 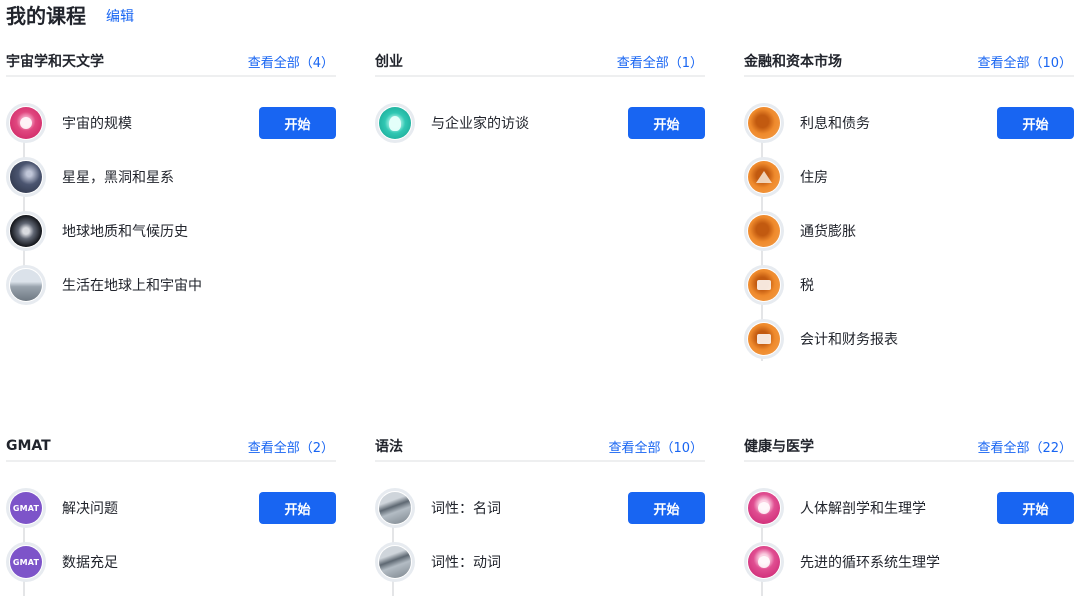 I want to click on course-item: 与企业家的访谈 开始, so click(x=540, y=123).